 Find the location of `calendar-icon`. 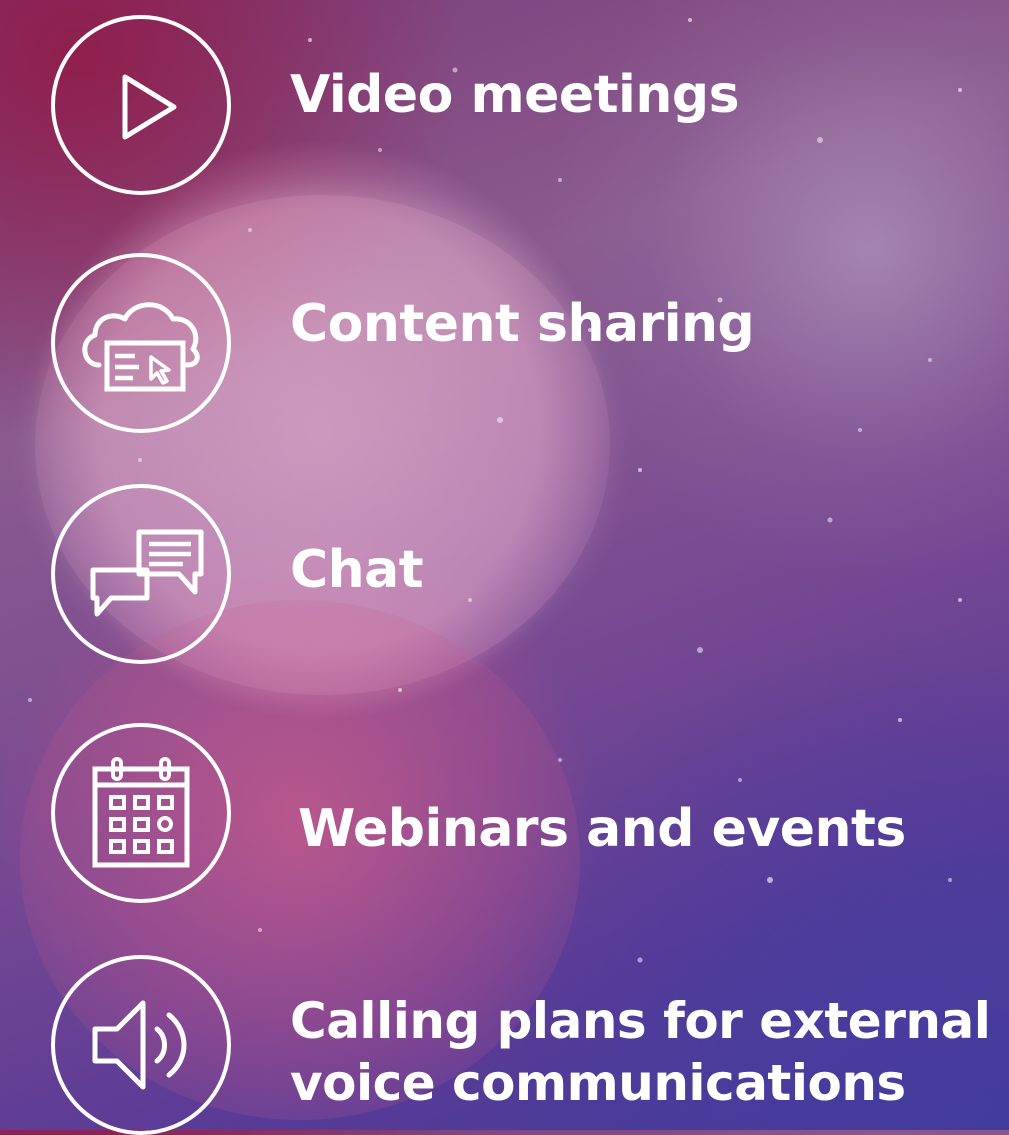

calendar-icon is located at coordinates (141, 813).